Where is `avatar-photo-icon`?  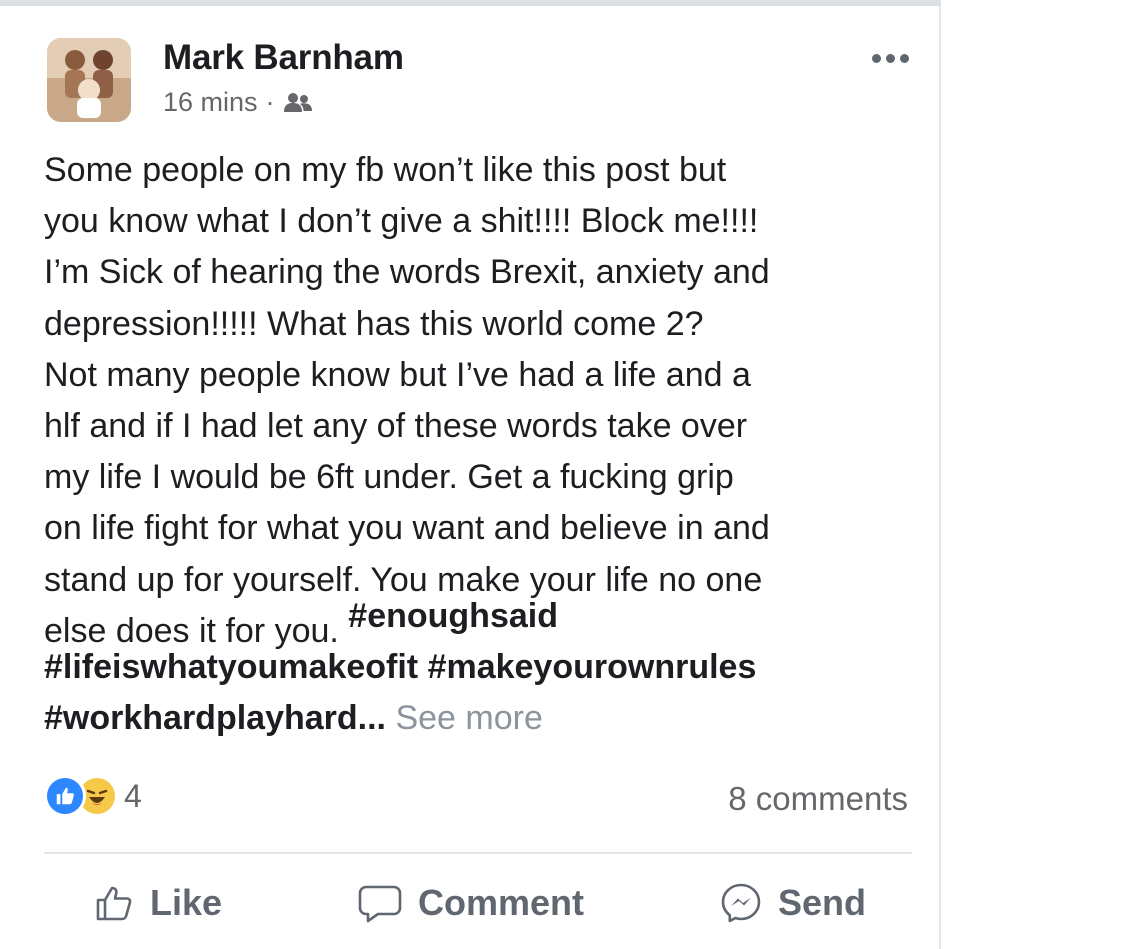 avatar-photo-icon is located at coordinates (89, 80).